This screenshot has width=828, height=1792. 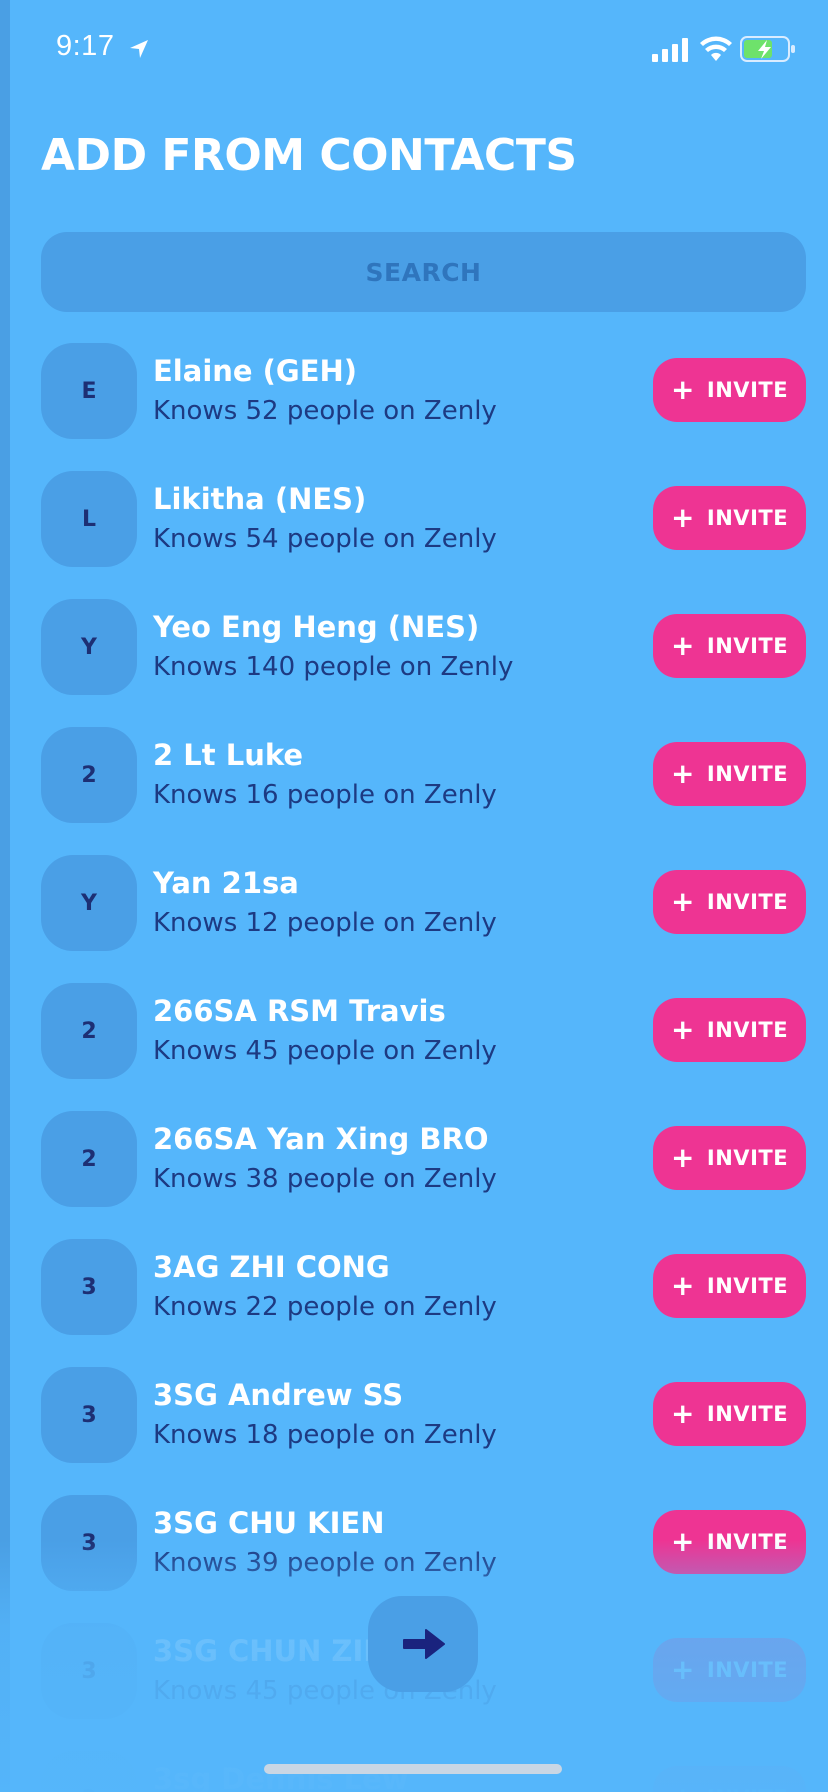 I want to click on contact-avatar: E, so click(x=89, y=391).